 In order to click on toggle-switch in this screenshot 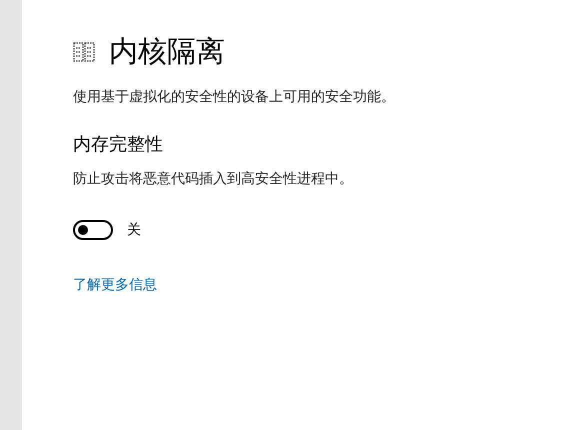, I will do `click(93, 230)`.